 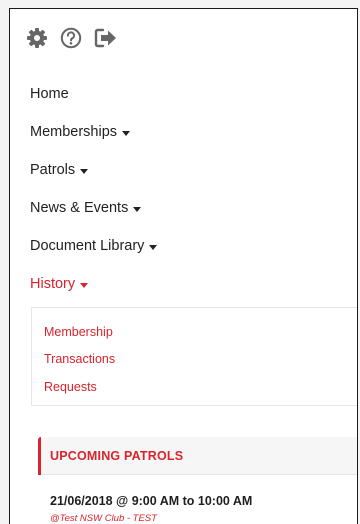 What do you see at coordinates (193, 94) in the screenshot?
I see `nav-item-home: Home` at bounding box center [193, 94].